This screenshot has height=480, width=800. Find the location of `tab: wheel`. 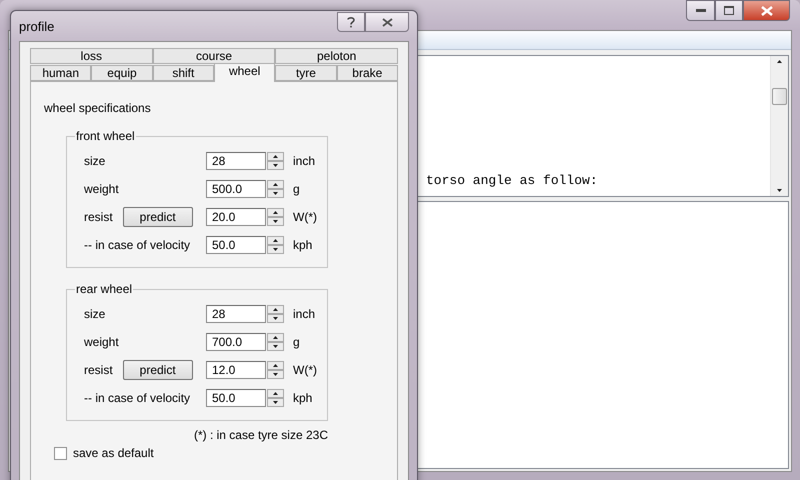

tab: wheel is located at coordinates (245, 72).